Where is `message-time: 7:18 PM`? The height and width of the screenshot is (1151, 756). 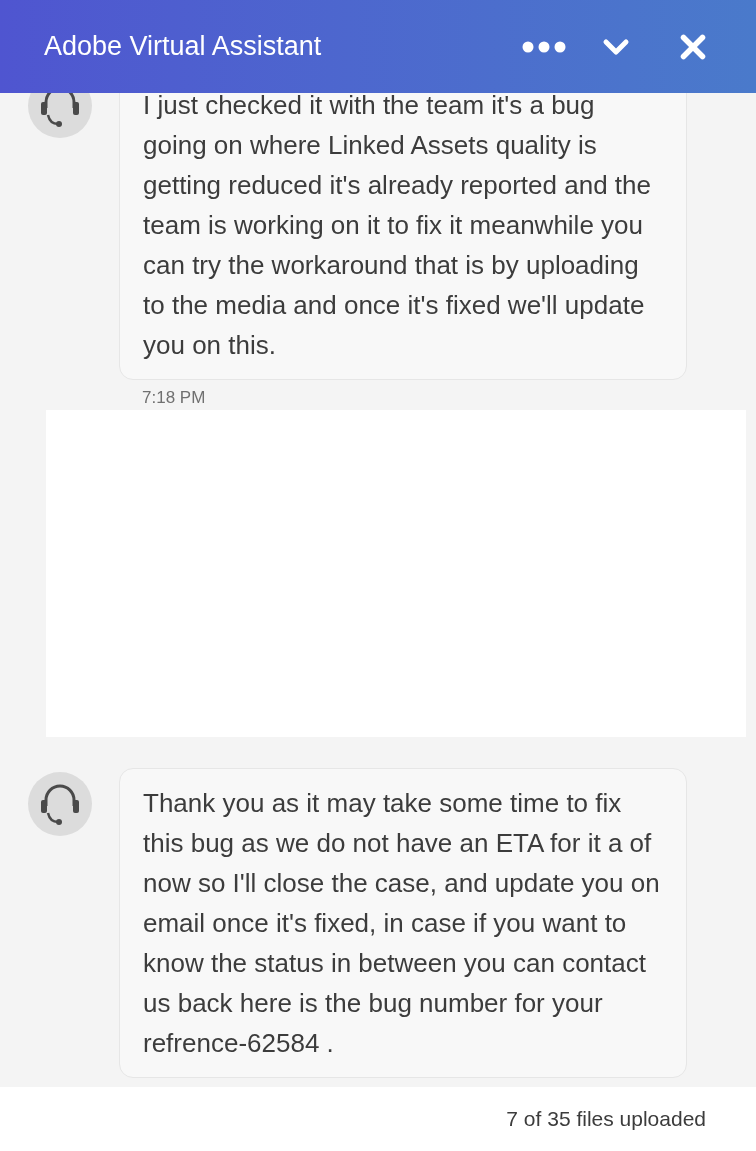
message-time: 7:18 PM is located at coordinates (174, 398).